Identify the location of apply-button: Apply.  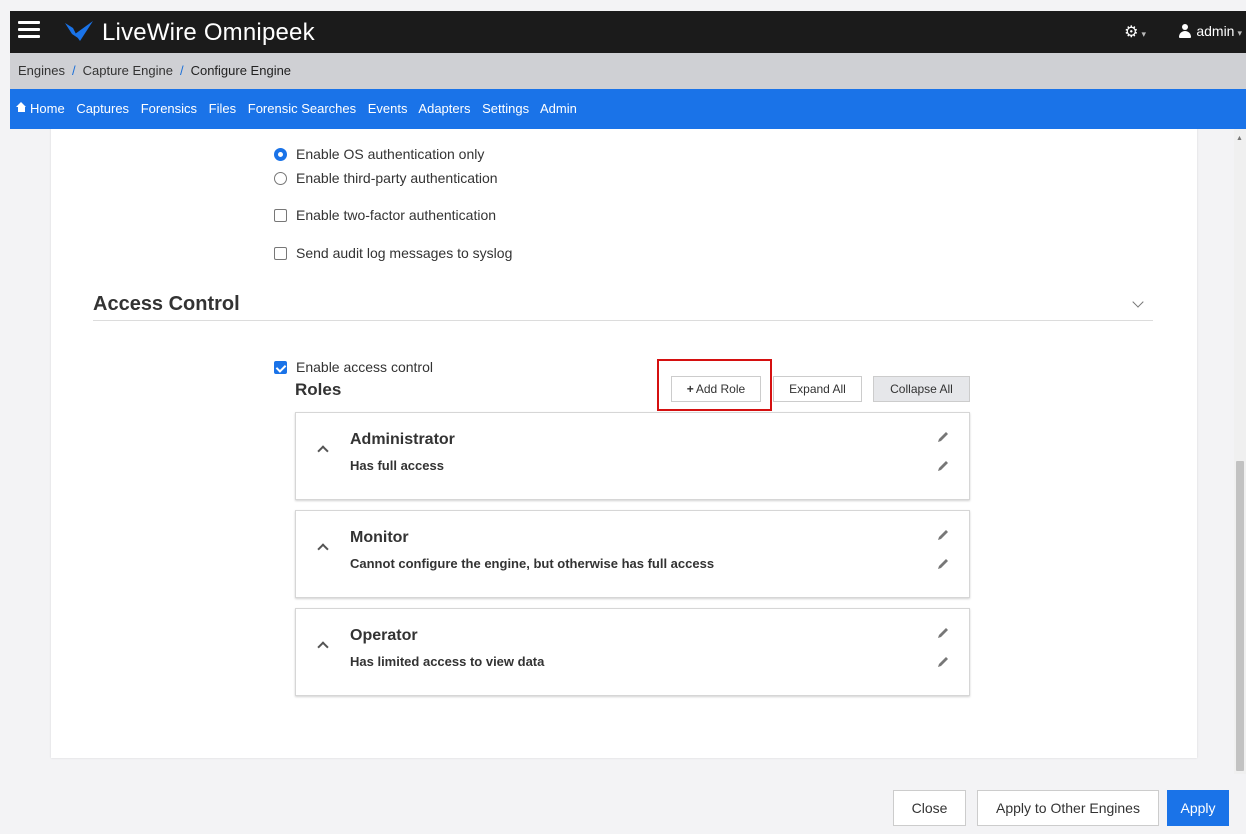
(1198, 808).